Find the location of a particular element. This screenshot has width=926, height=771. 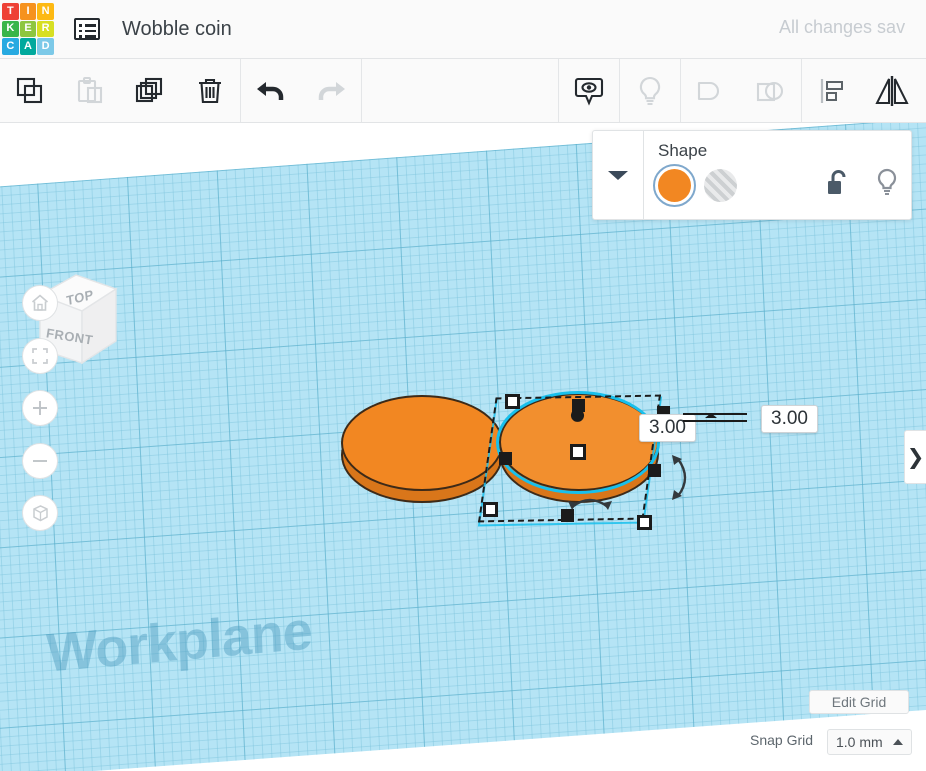

ungroup-icon is located at coordinates (770, 91).